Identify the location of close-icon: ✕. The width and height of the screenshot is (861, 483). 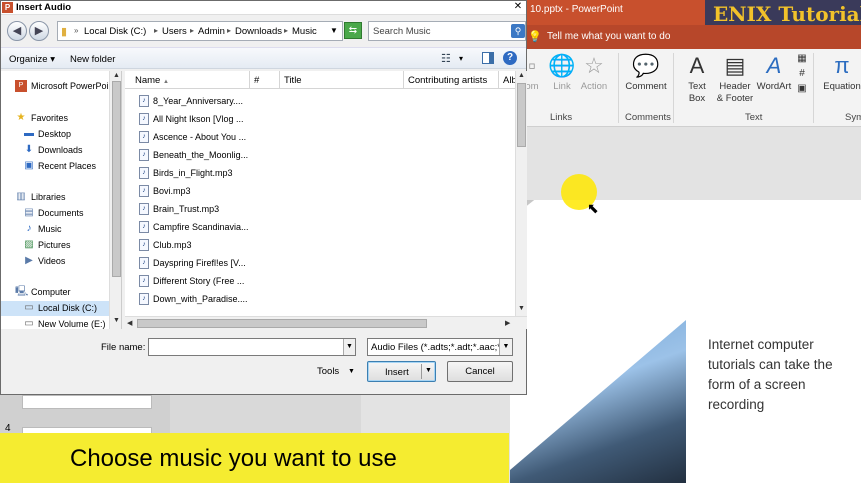
(518, 7).